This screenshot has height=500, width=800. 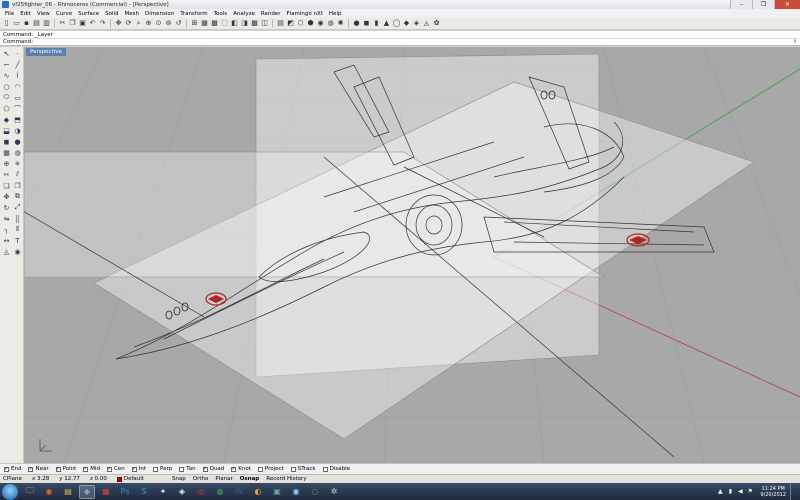 What do you see at coordinates (132, 14) in the screenshot?
I see `menu-mesh: Mesh` at bounding box center [132, 14].